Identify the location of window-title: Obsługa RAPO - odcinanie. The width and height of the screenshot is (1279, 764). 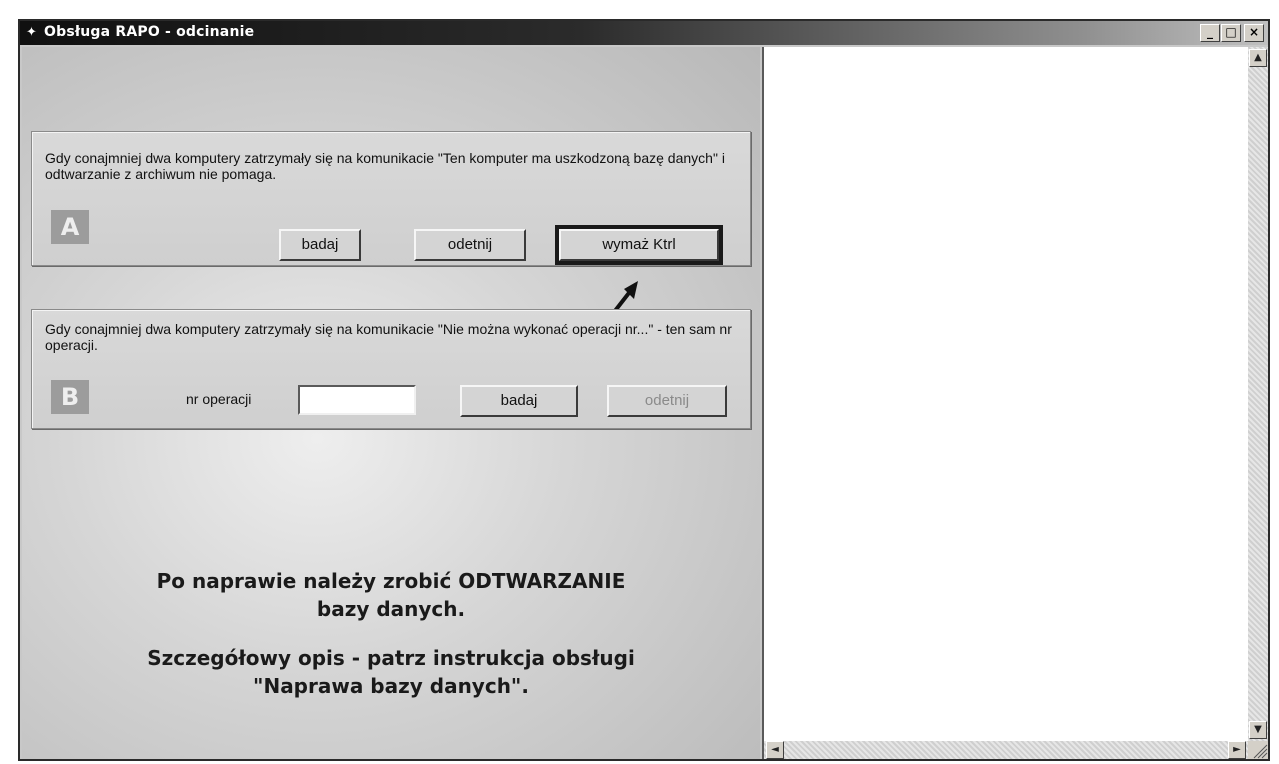
(149, 32).